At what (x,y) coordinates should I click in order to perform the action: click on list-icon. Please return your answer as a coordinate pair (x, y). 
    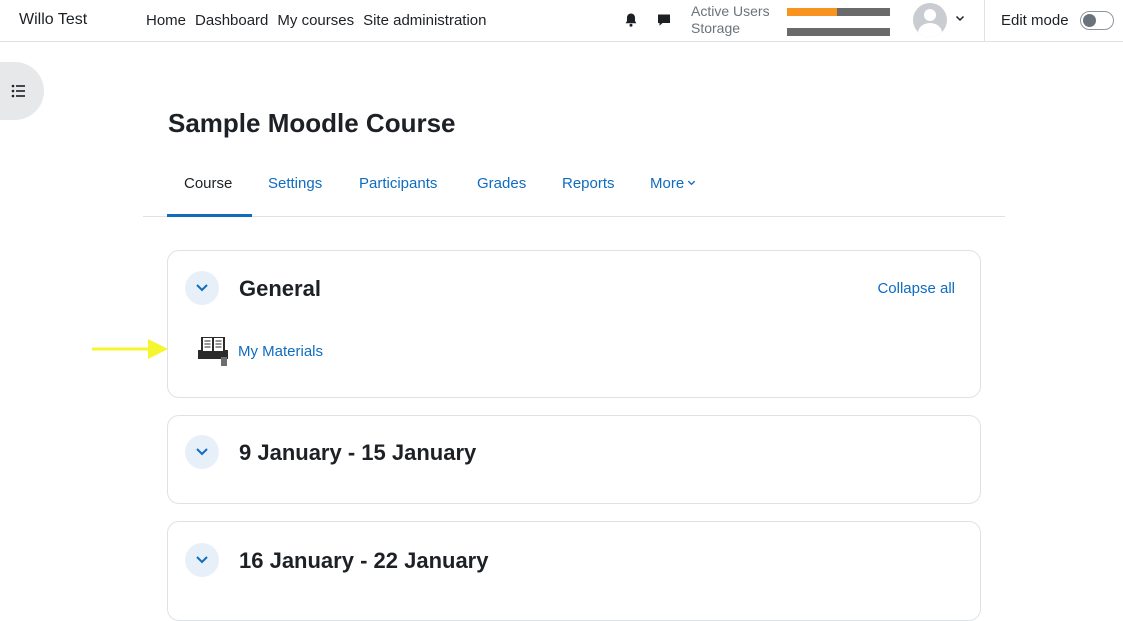
    Looking at the image, I should click on (18, 91).